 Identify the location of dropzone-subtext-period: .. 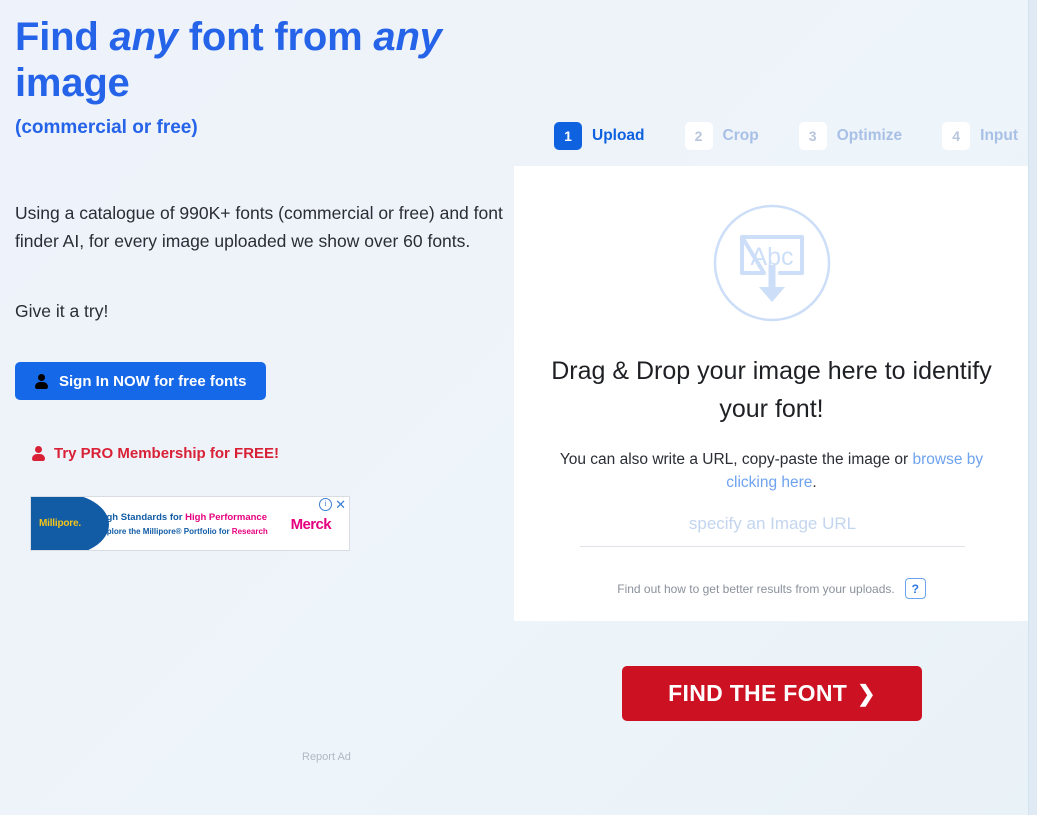
(814, 482).